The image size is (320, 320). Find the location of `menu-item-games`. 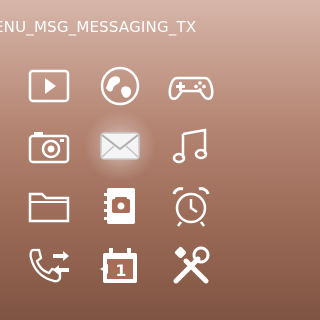

menu-item-games is located at coordinates (191, 86).